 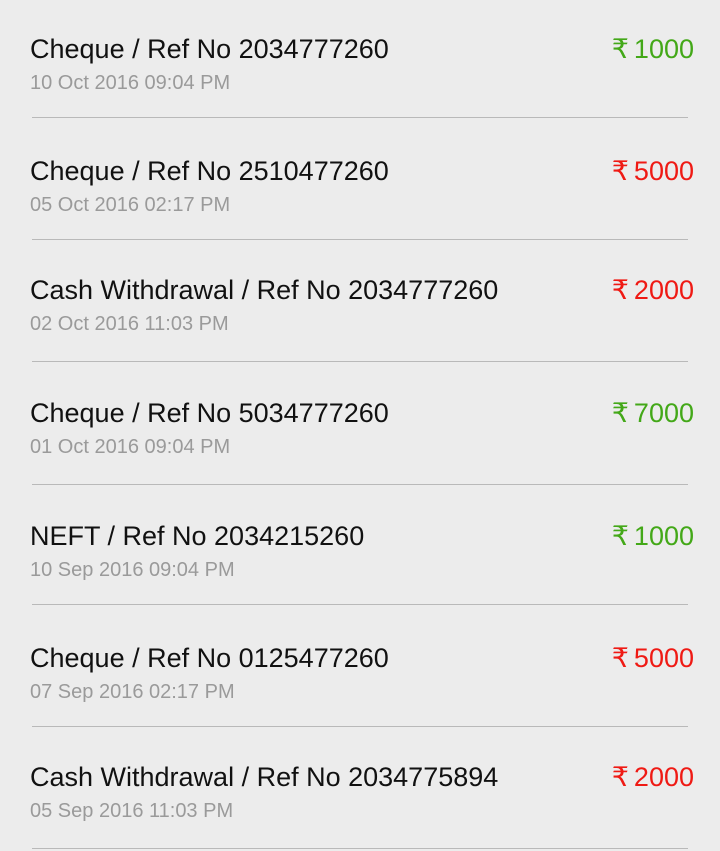 I want to click on transaction-description: Cheque / Ref No 2034777260, so click(x=209, y=49).